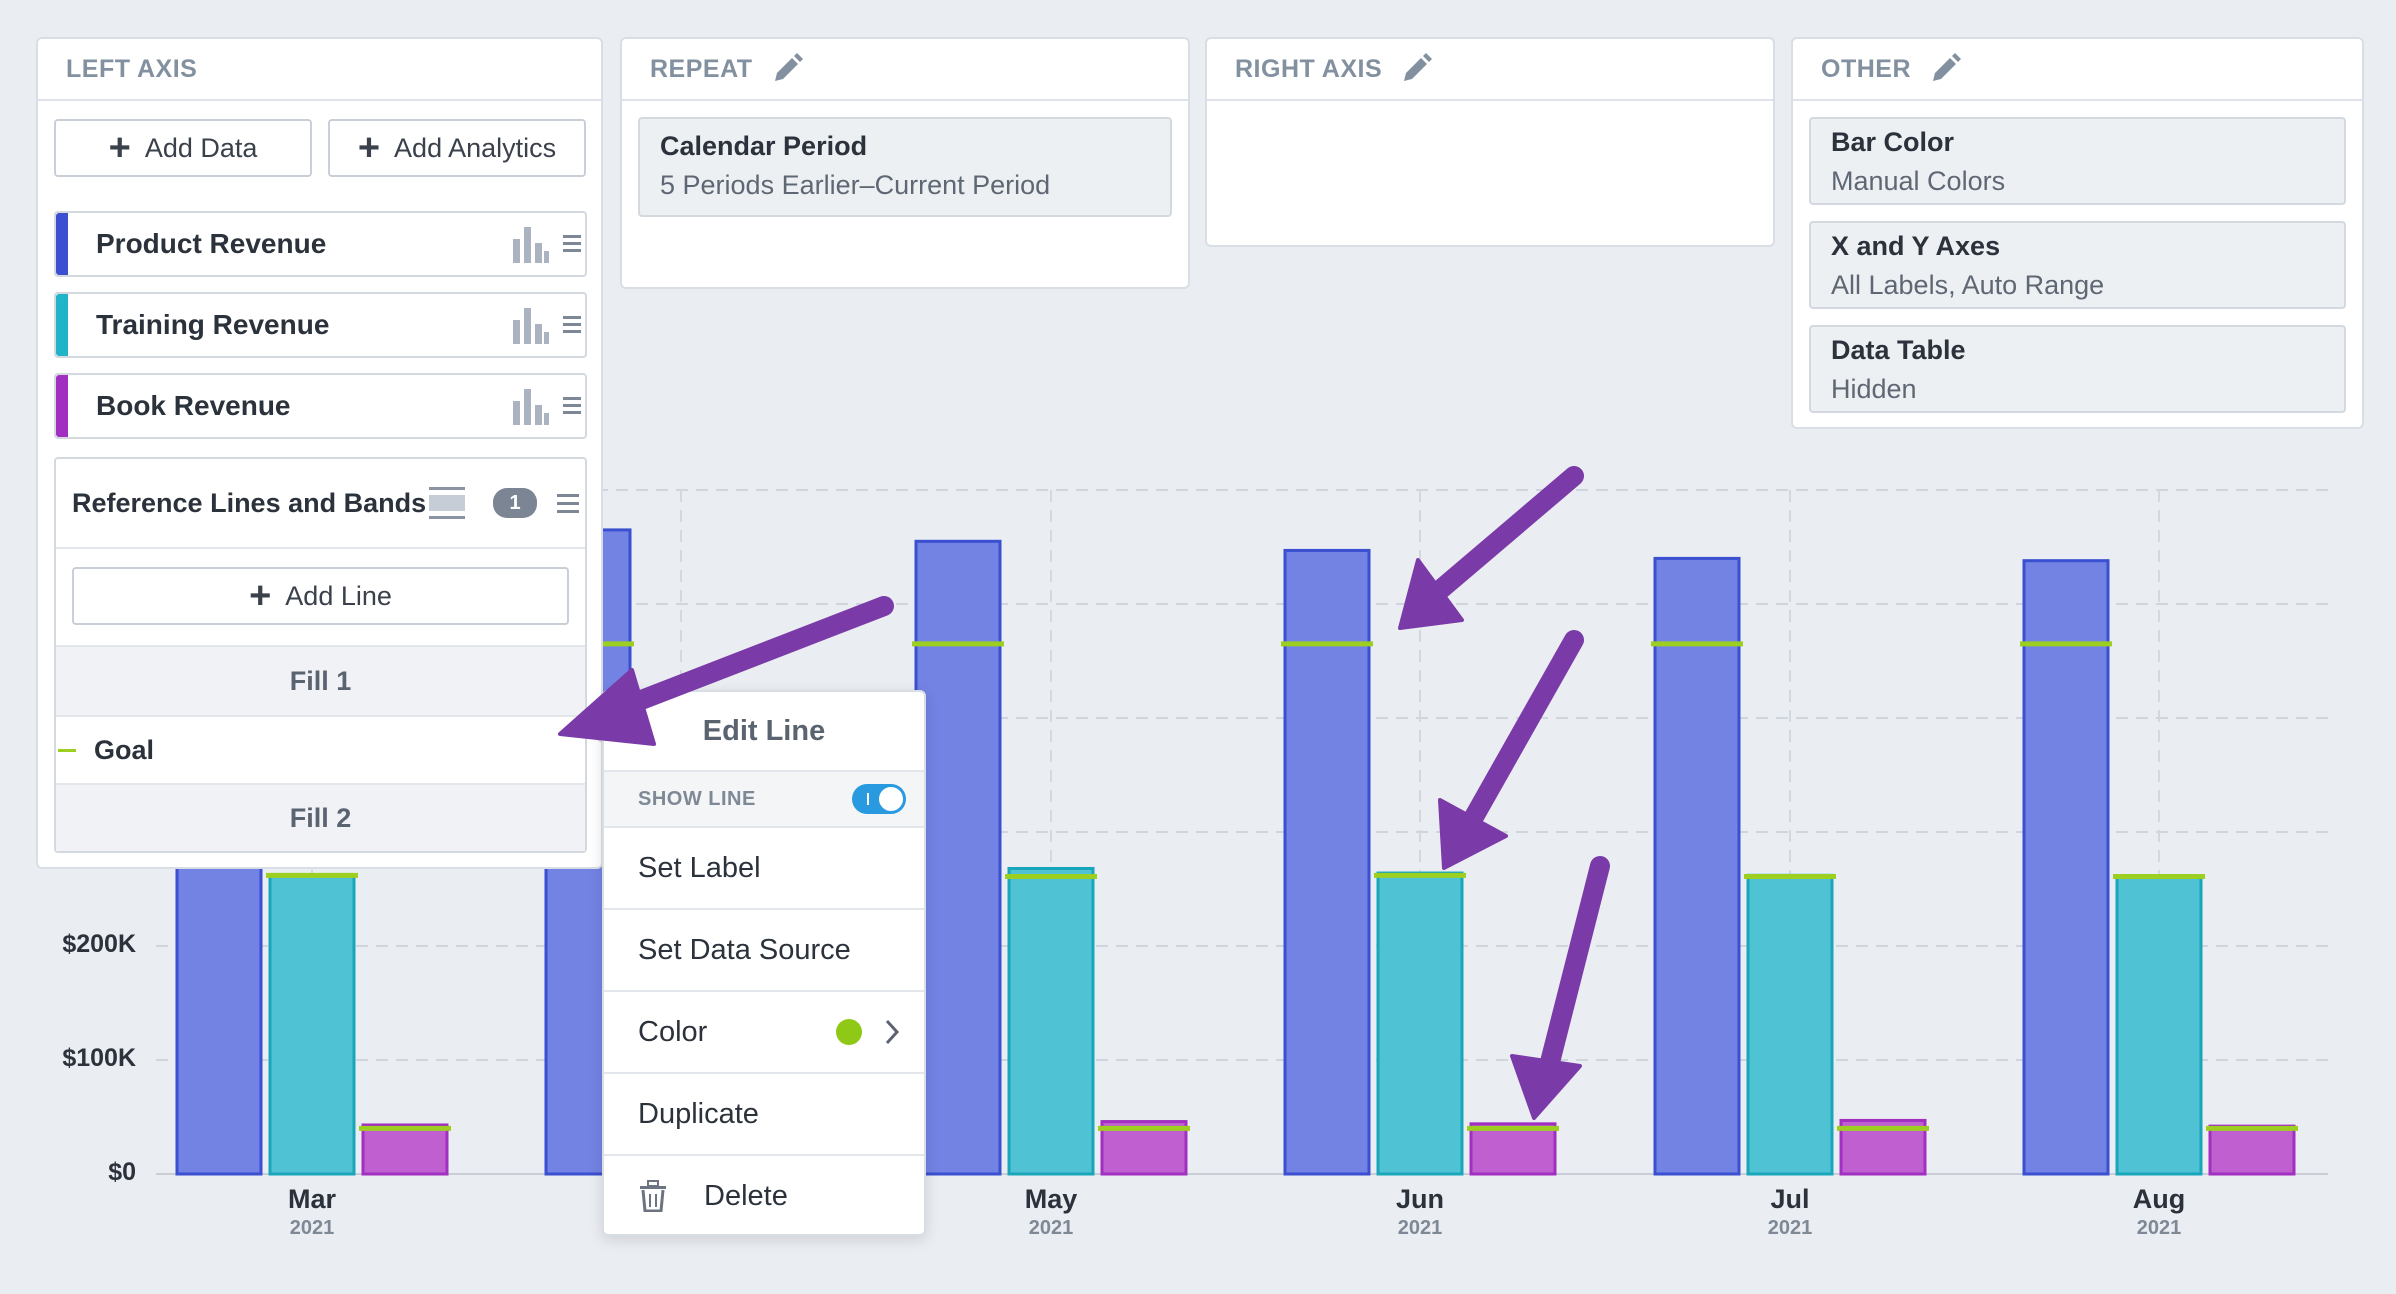  Describe the element at coordinates (2077, 161) in the screenshot. I see `bar-color-card: Bar Color Manual Colors` at that location.